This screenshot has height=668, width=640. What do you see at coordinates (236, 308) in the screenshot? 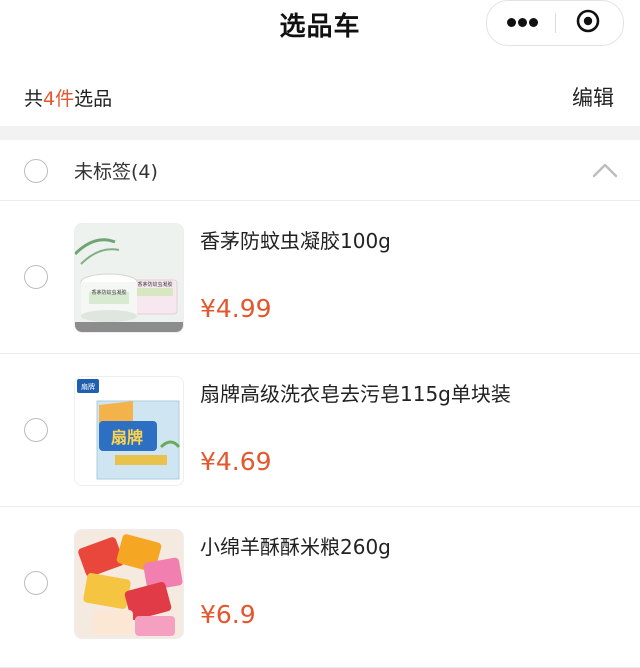
I see `item-price: ¥4.99` at bounding box center [236, 308].